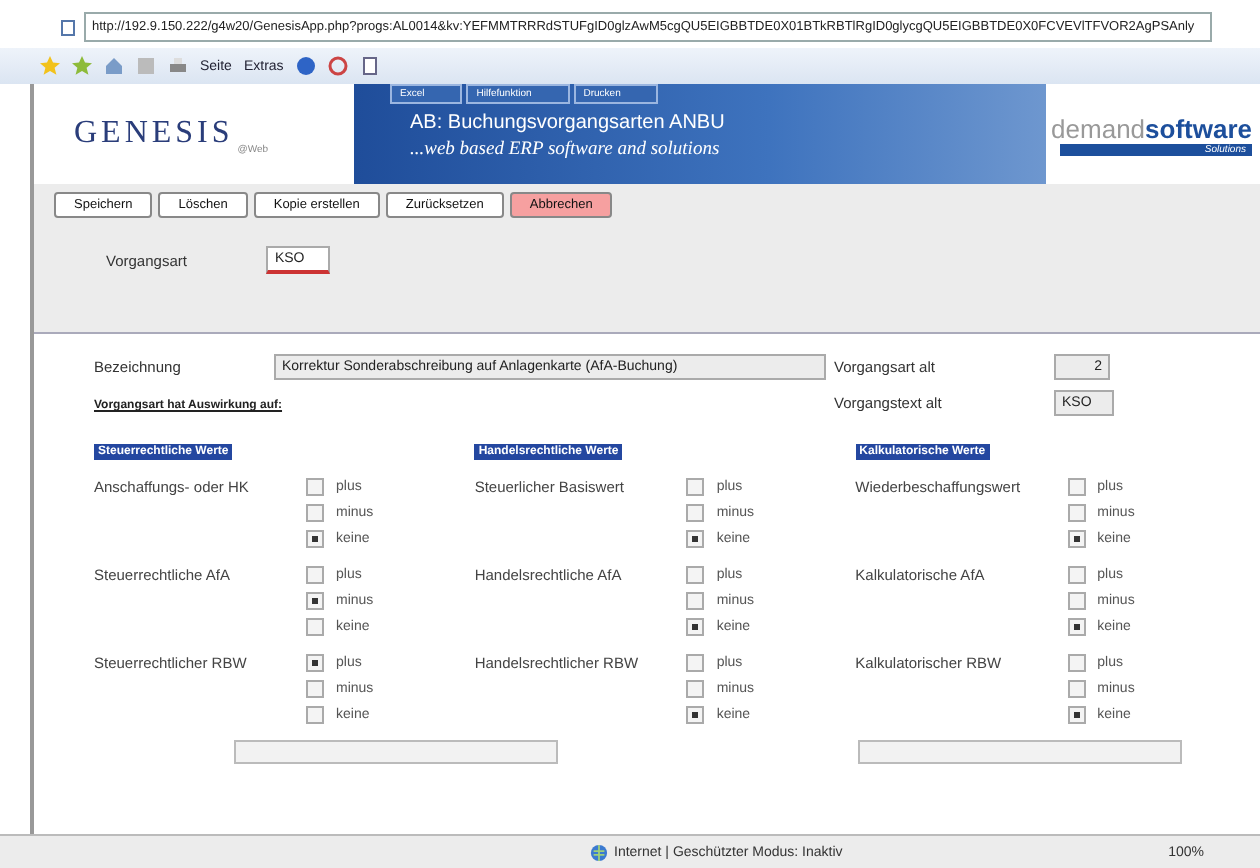 The image size is (1260, 868). What do you see at coordinates (82, 66) in the screenshot?
I see `star-plus-icon` at bounding box center [82, 66].